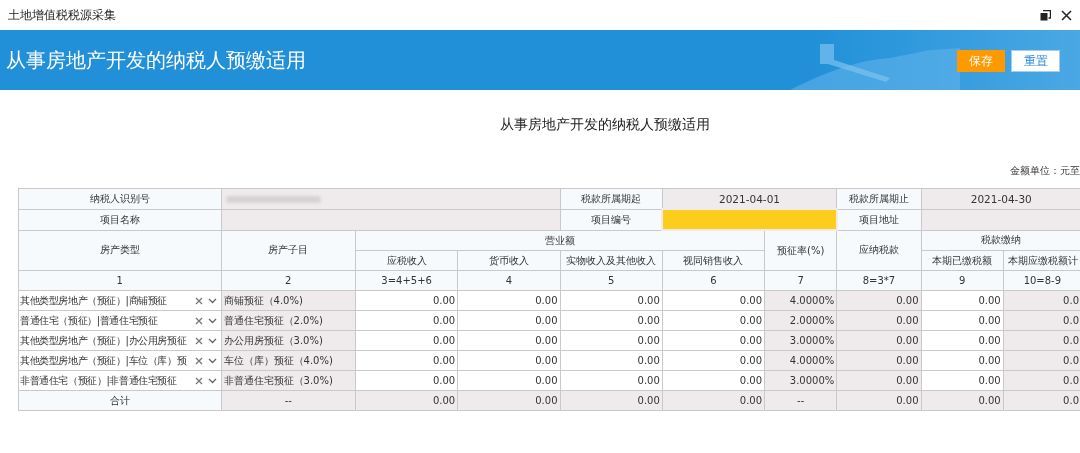  I want to click on unit-label: 金额单位：元至, so click(1045, 171).